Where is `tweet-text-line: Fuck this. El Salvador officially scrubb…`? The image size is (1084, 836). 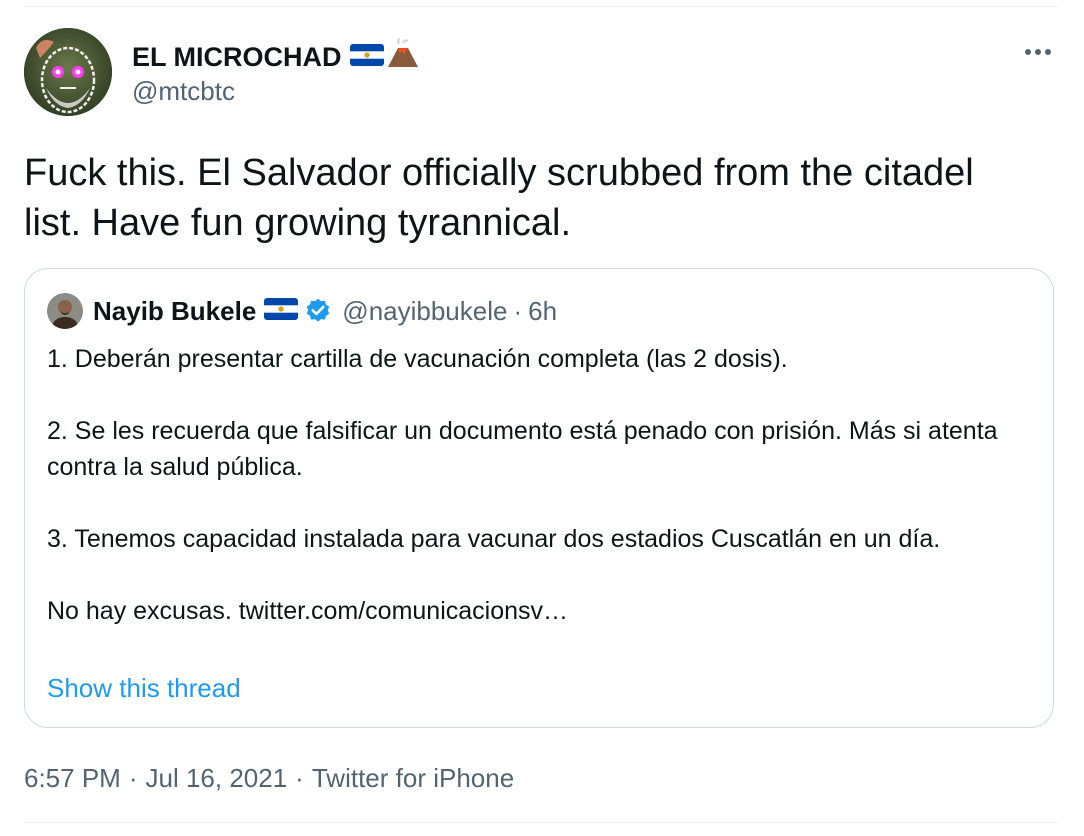
tweet-text-line: Fuck this. El Salvador officially scrubb… is located at coordinates (499, 173).